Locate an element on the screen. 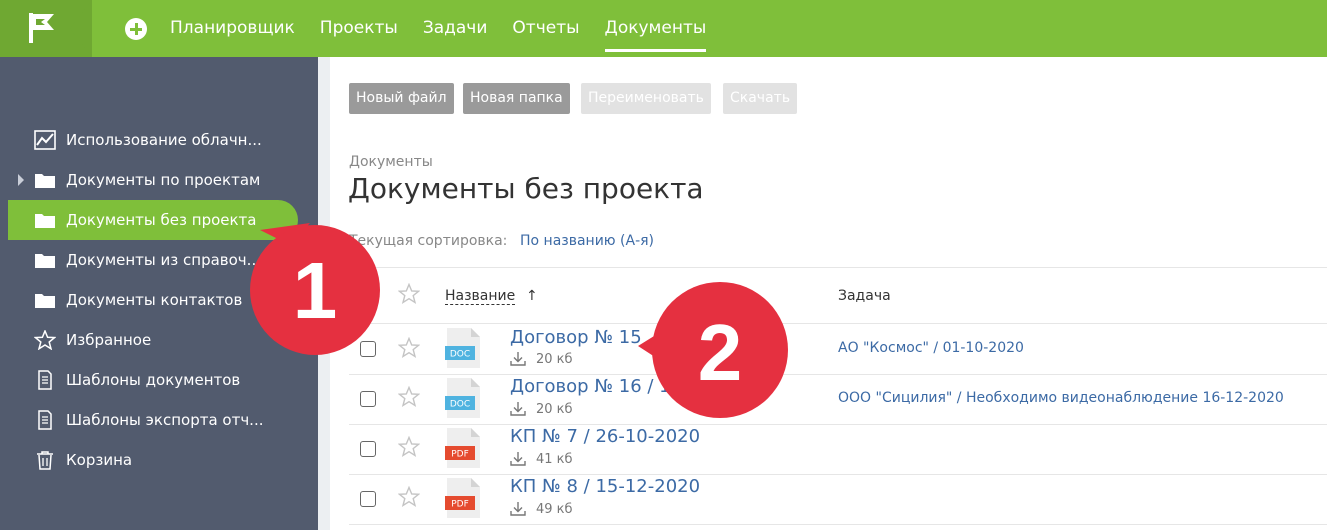 This screenshot has width=1327, height=530. sort-arrow-icon: ↑ is located at coordinates (532, 296).